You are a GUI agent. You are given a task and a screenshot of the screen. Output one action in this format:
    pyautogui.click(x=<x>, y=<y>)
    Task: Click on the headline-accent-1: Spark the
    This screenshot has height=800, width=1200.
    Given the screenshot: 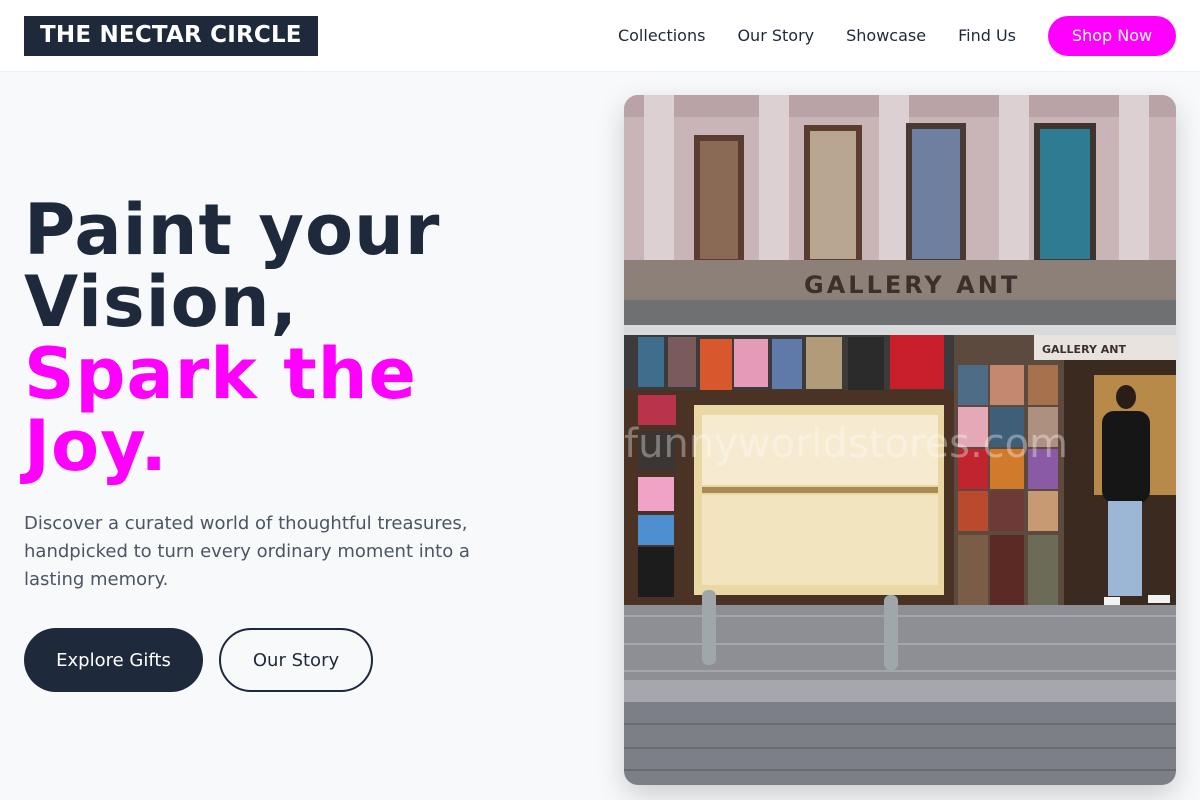 What is the action you would take?
    pyautogui.click(x=220, y=374)
    